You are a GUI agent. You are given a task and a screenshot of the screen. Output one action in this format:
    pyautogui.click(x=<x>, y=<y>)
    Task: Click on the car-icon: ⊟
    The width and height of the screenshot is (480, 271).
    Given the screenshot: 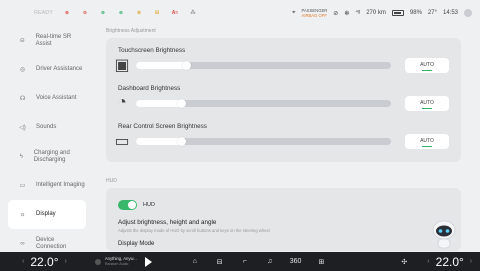 What is the action you would take?
    pyautogui.click(x=220, y=262)
    